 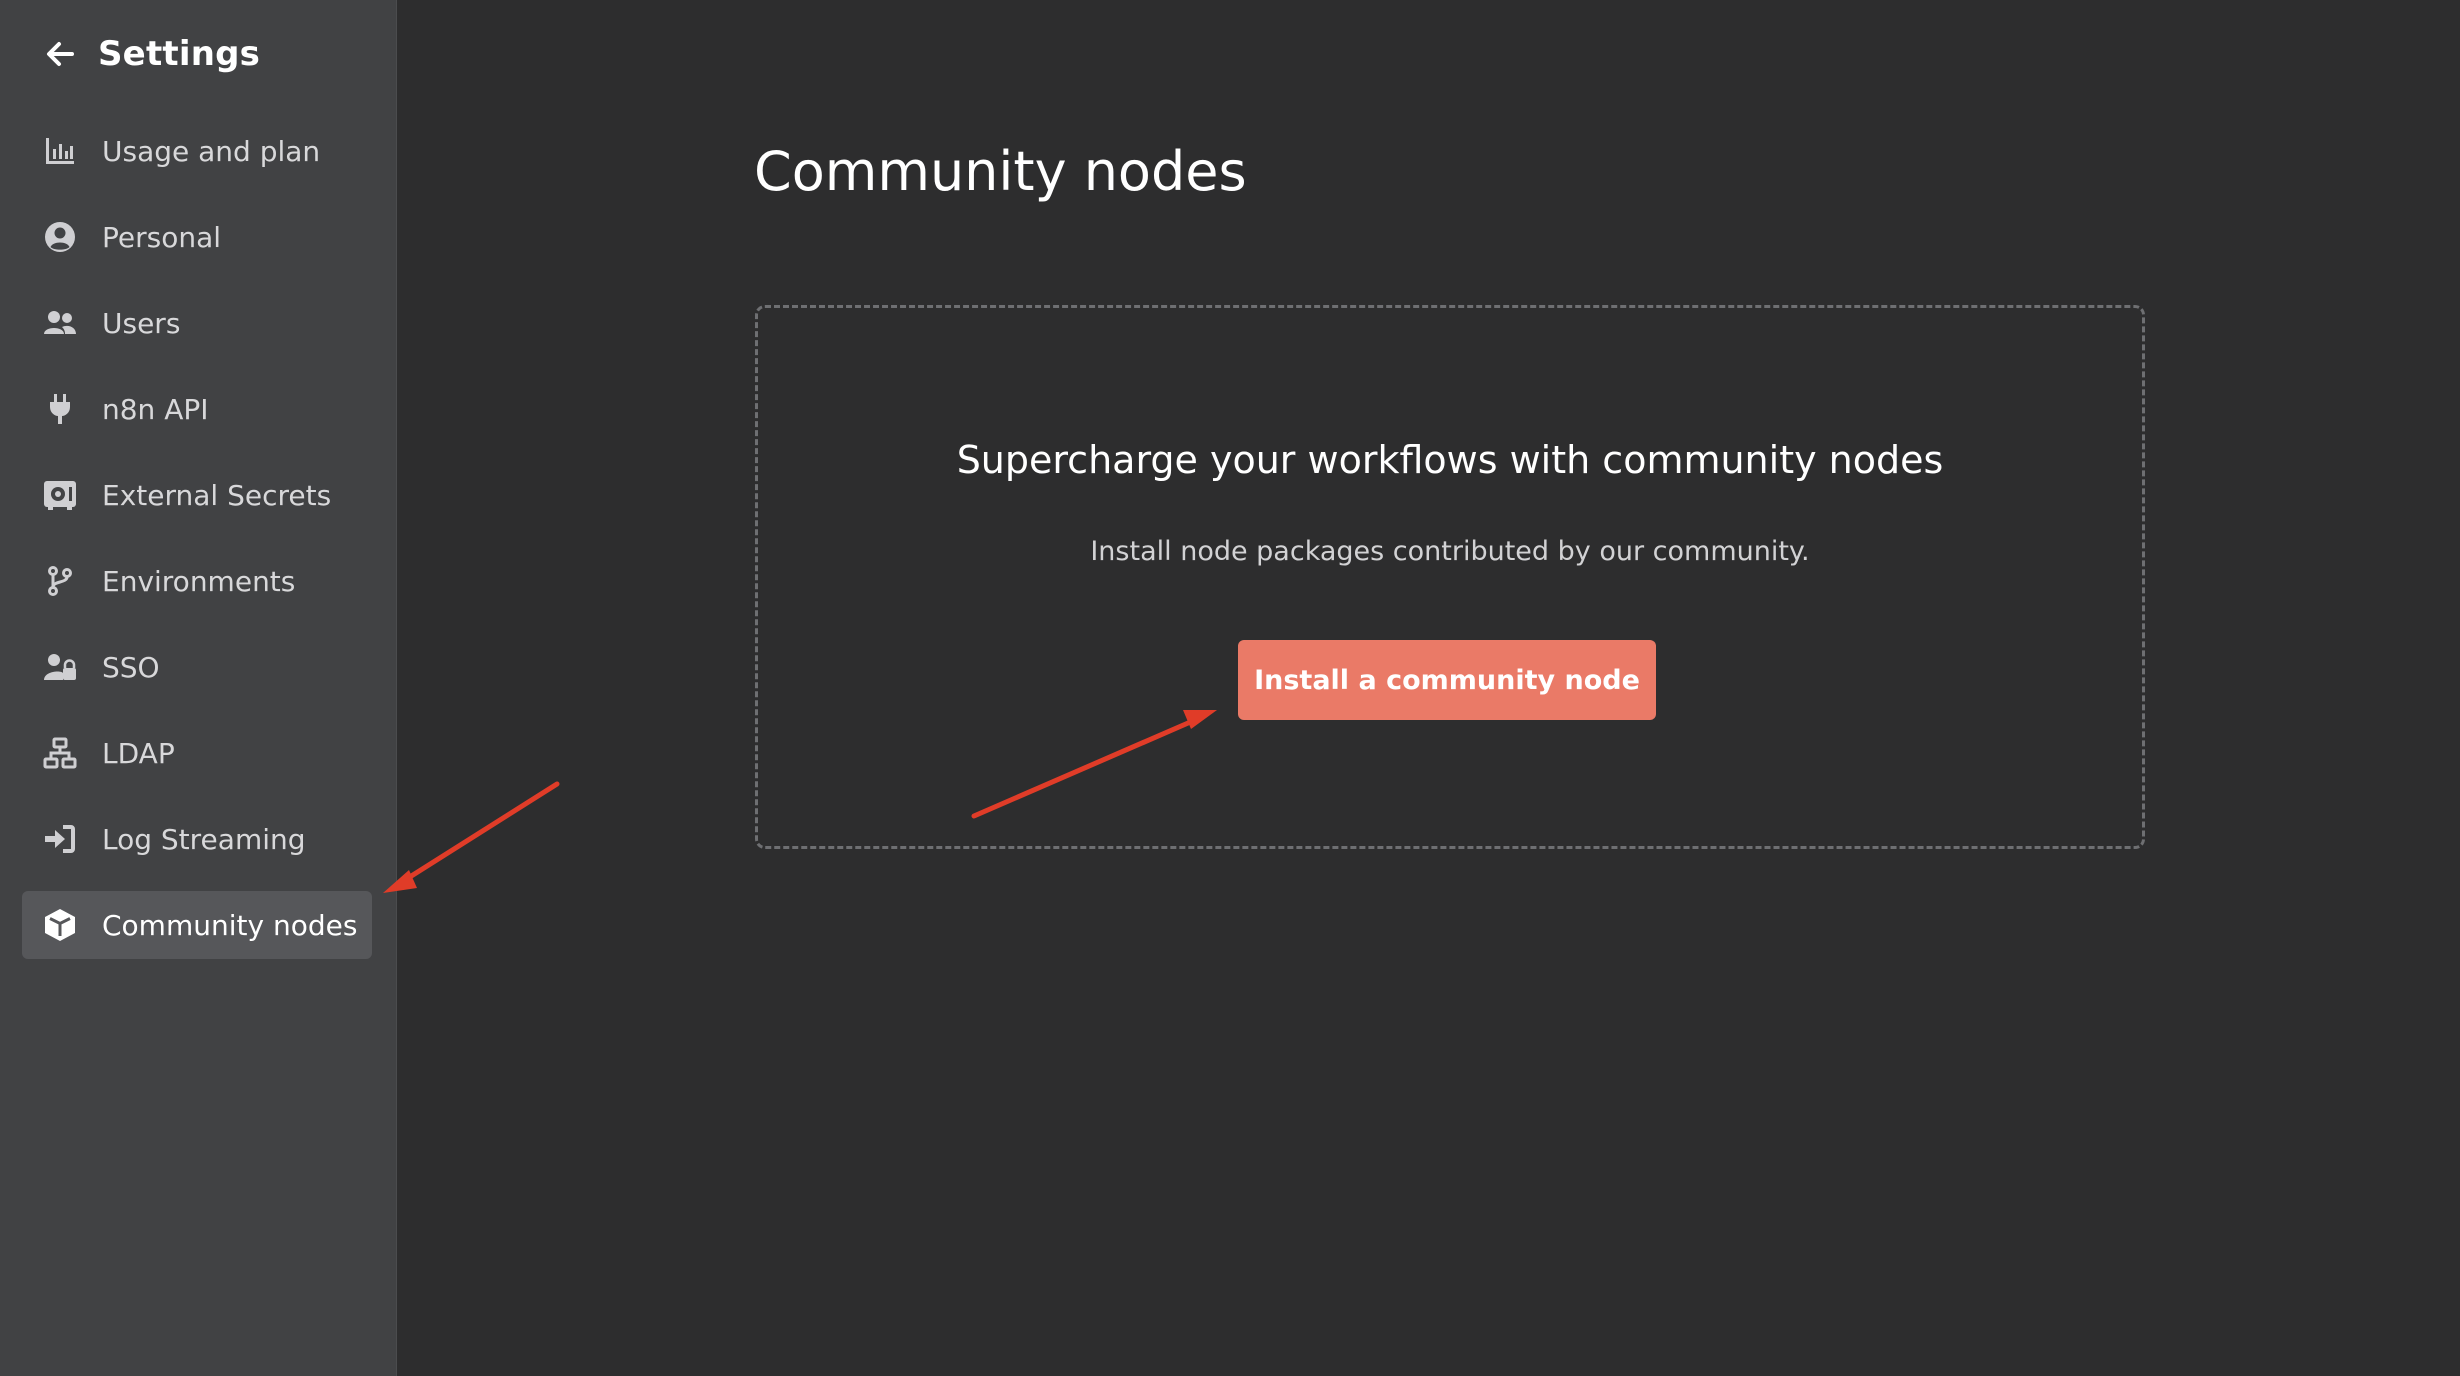 What do you see at coordinates (197, 667) in the screenshot?
I see `sidebar-item-sso: SSO` at bounding box center [197, 667].